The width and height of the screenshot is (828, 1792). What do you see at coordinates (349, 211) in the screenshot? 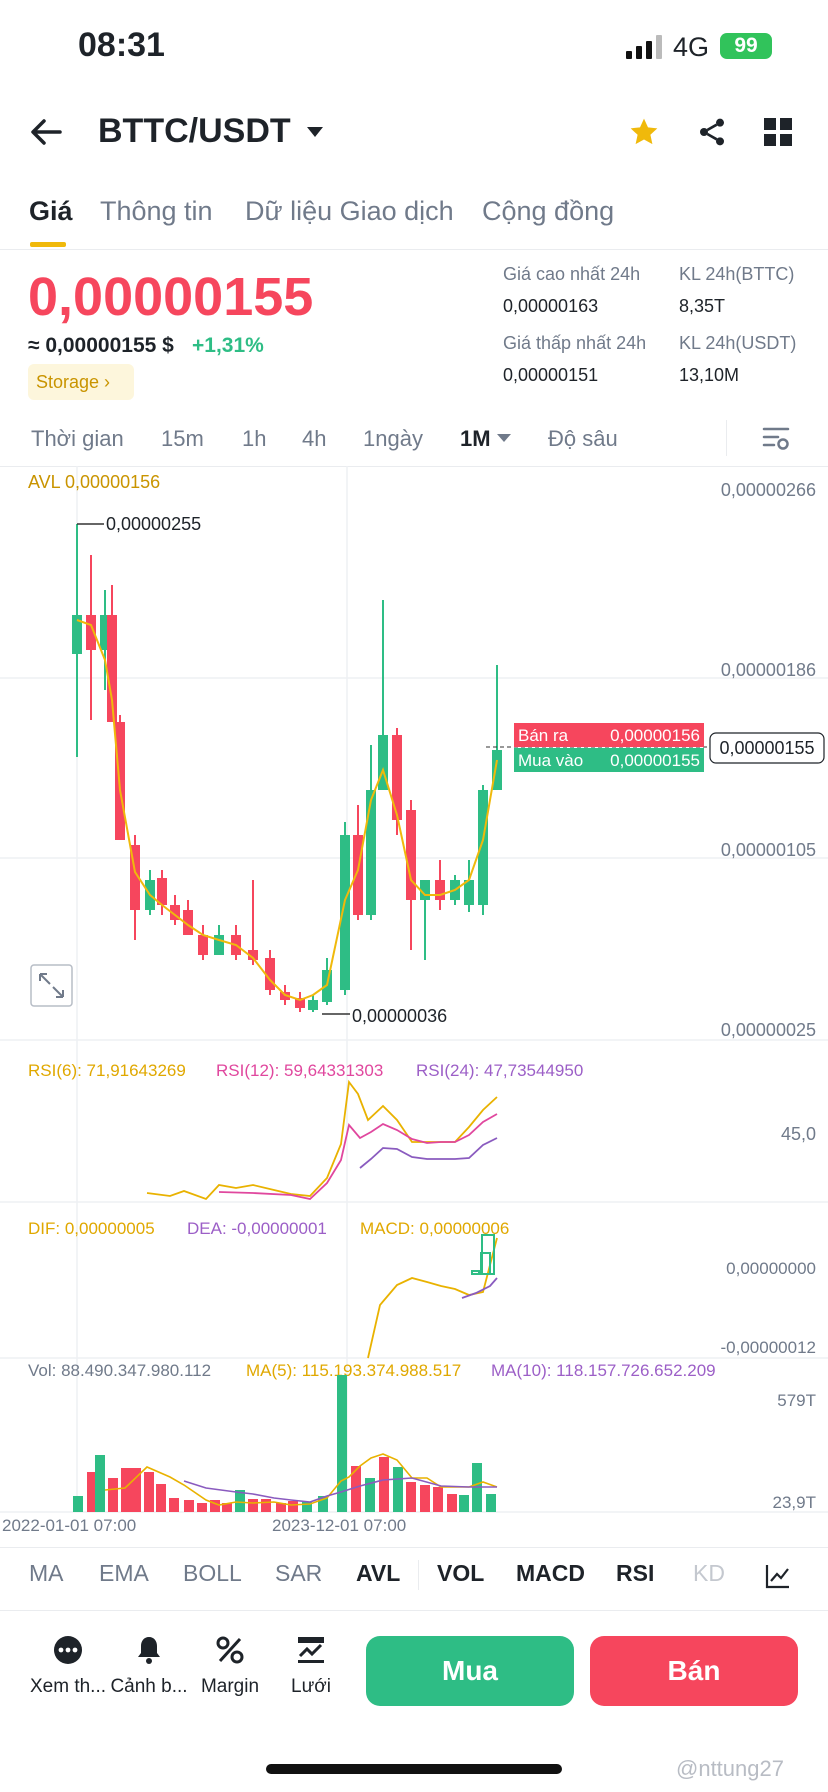
I see `tab-trading-data: Dữ liệu Giao dịch` at bounding box center [349, 211].